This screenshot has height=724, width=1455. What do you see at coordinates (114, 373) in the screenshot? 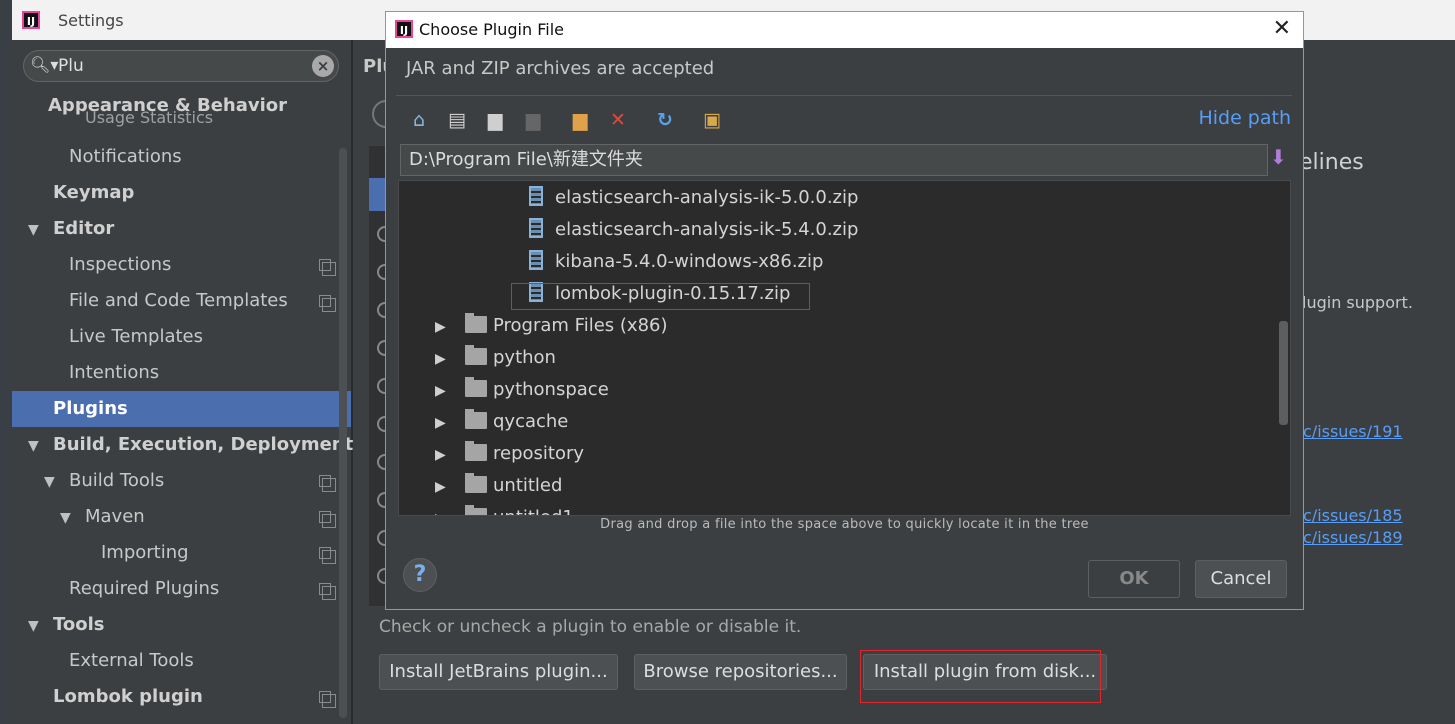
I see `tree-item-intentions: Intentions` at bounding box center [114, 373].